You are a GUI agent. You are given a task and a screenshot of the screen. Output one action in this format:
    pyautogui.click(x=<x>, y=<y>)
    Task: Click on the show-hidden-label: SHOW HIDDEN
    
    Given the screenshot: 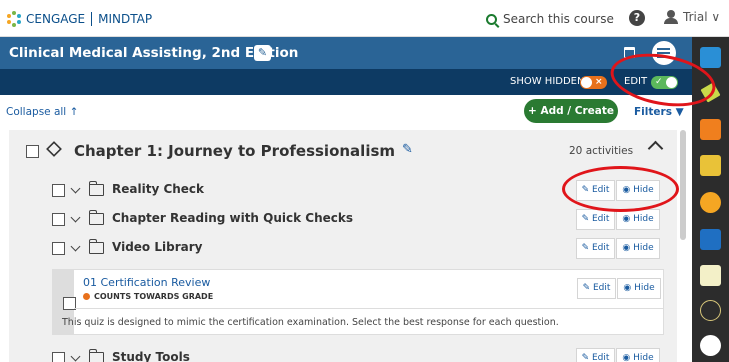 What is the action you would take?
    pyautogui.click(x=547, y=81)
    